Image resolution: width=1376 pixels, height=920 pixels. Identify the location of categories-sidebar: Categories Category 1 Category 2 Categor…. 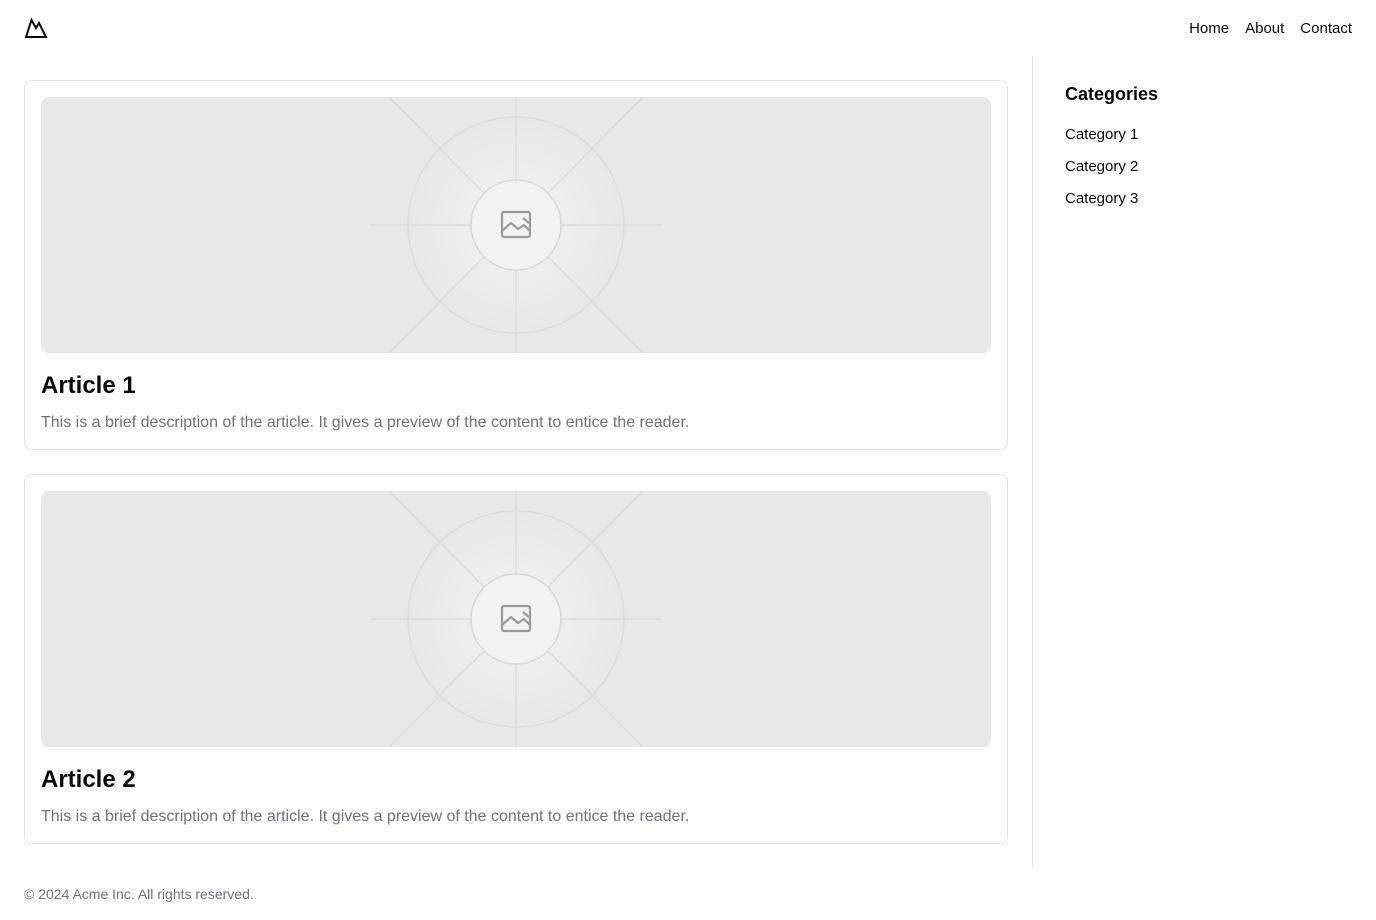
(1208, 151).